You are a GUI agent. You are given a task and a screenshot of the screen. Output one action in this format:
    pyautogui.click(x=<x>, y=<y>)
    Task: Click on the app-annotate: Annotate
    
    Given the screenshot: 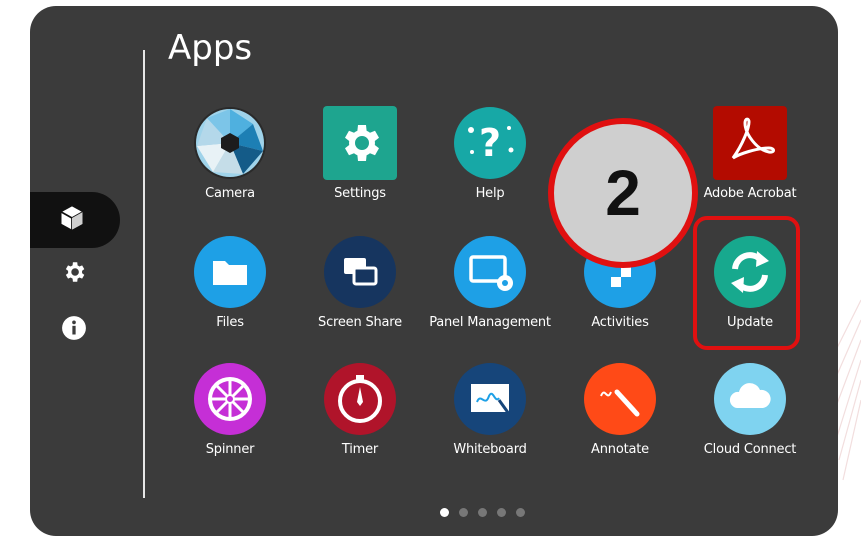 What is the action you would take?
    pyautogui.click(x=620, y=409)
    